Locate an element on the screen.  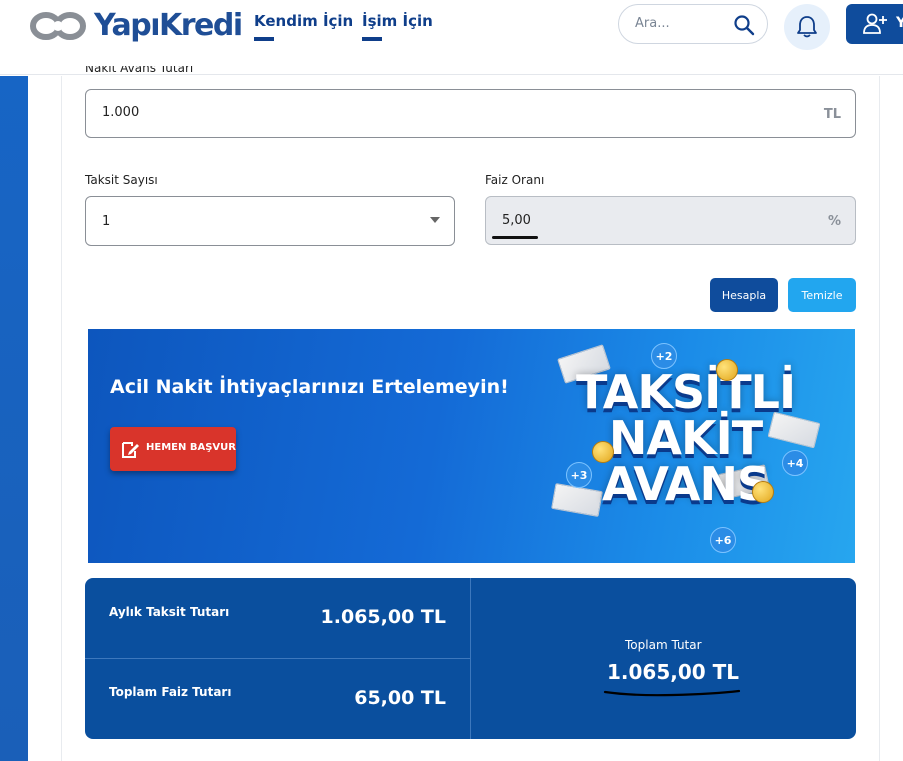
amount-unit: TL is located at coordinates (832, 114).